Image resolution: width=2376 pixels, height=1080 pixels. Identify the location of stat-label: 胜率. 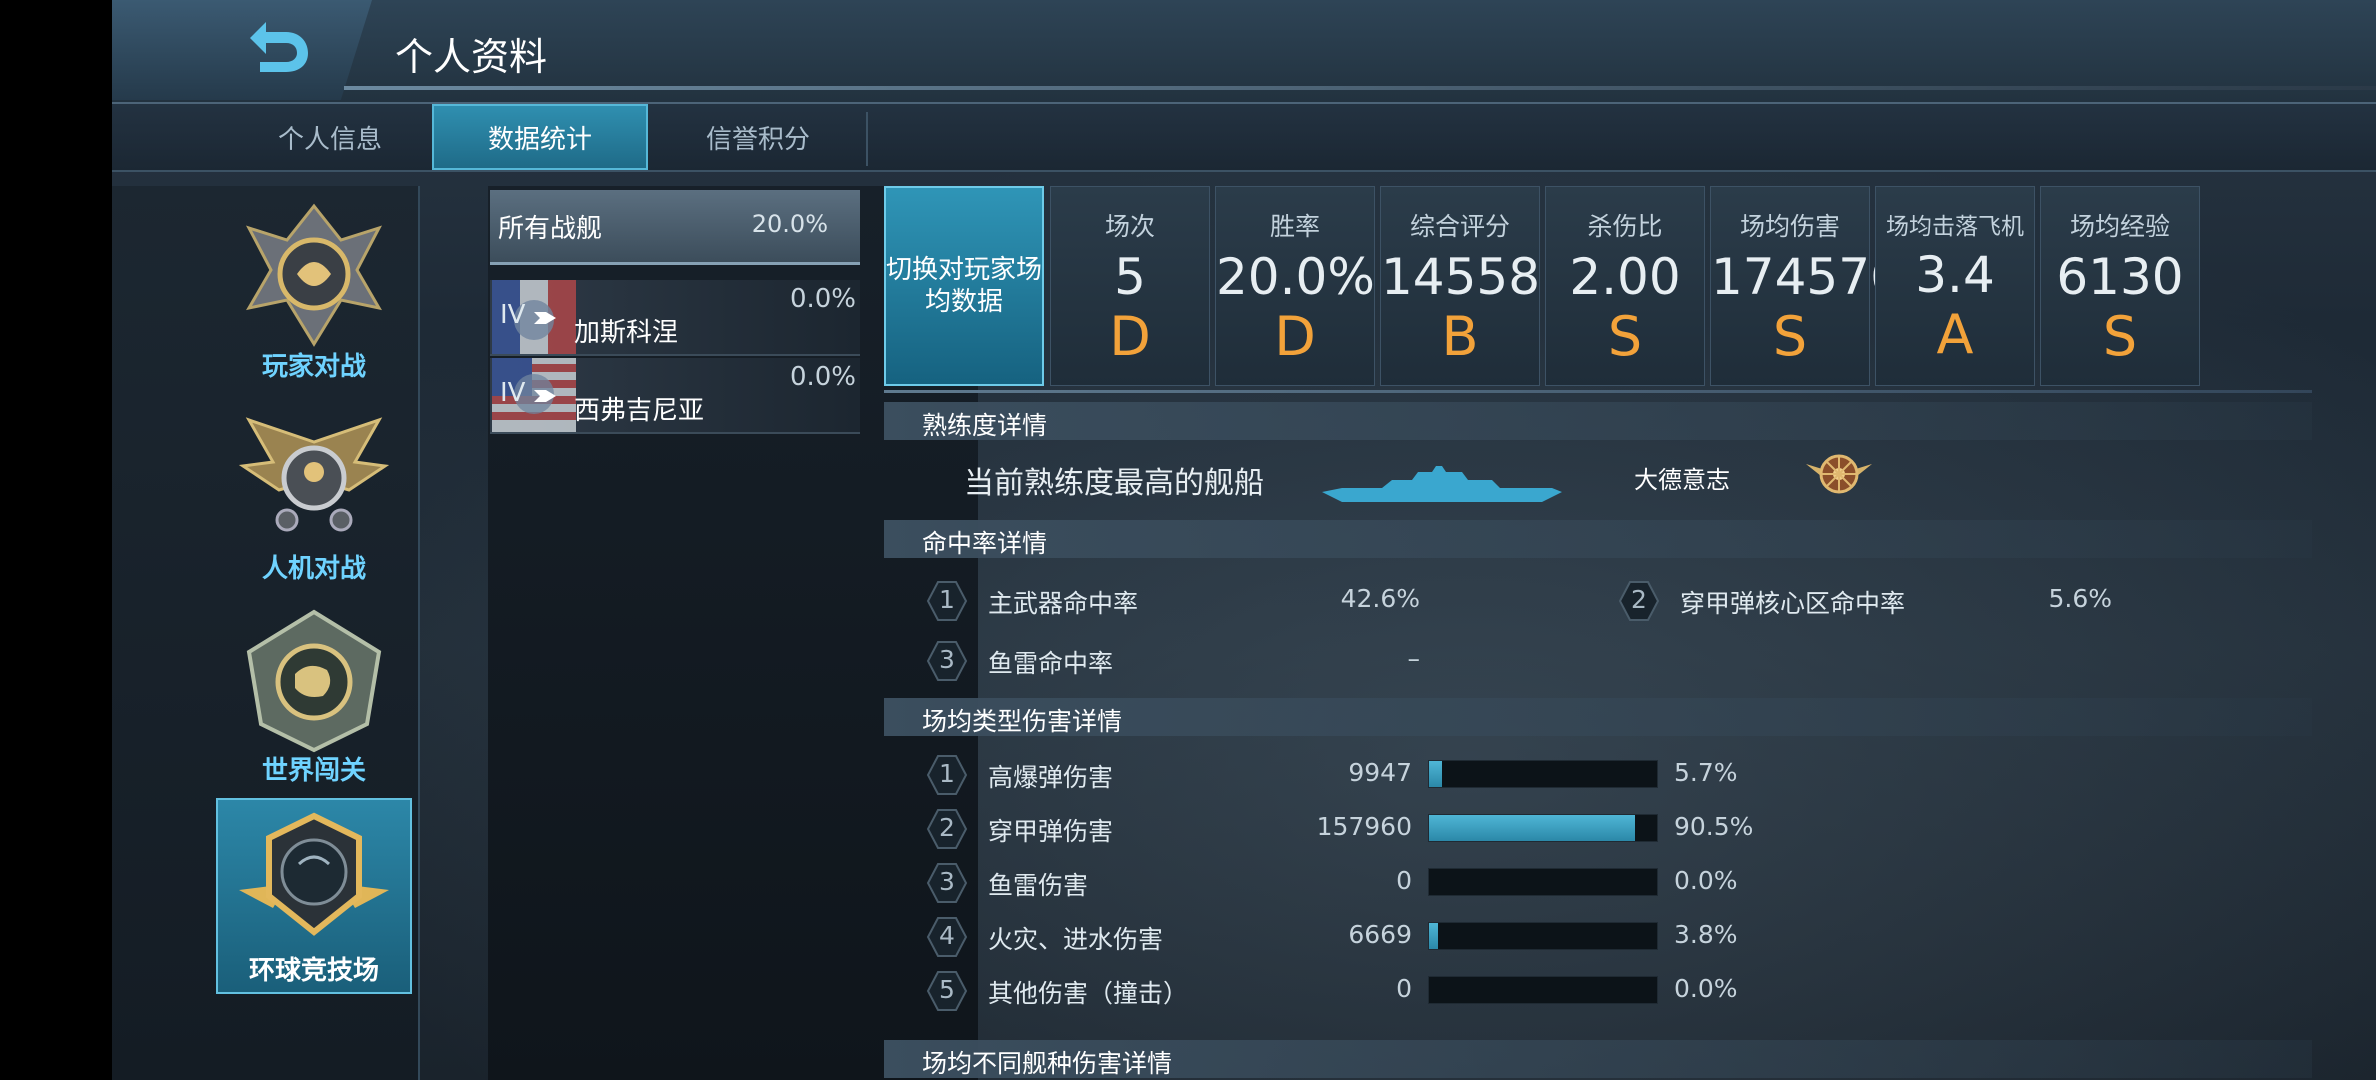
(1294, 226).